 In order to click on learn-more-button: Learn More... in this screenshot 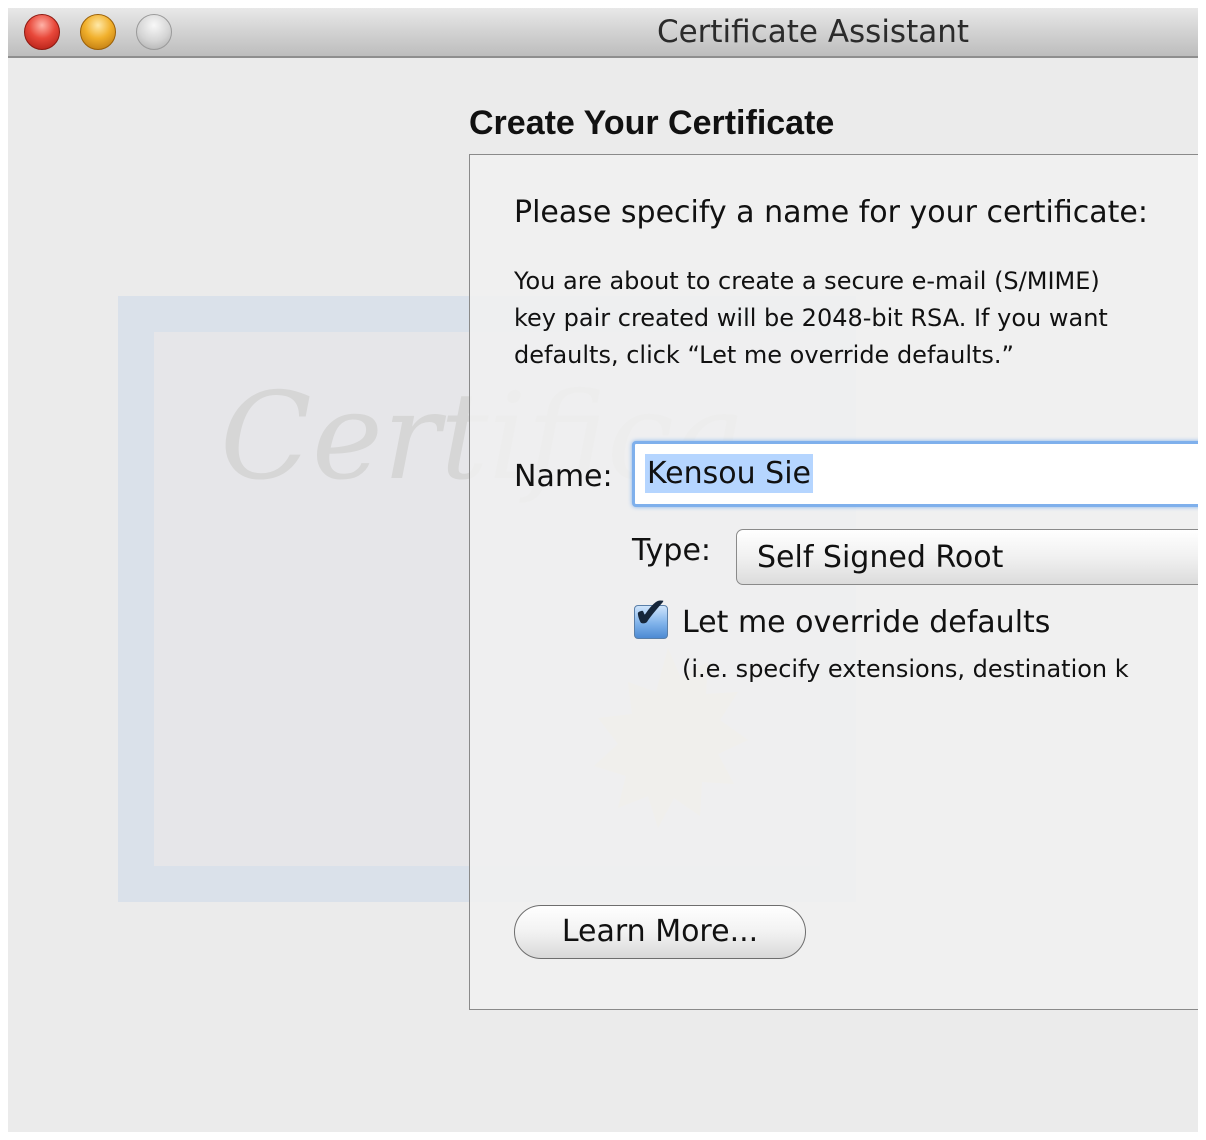, I will do `click(660, 932)`.